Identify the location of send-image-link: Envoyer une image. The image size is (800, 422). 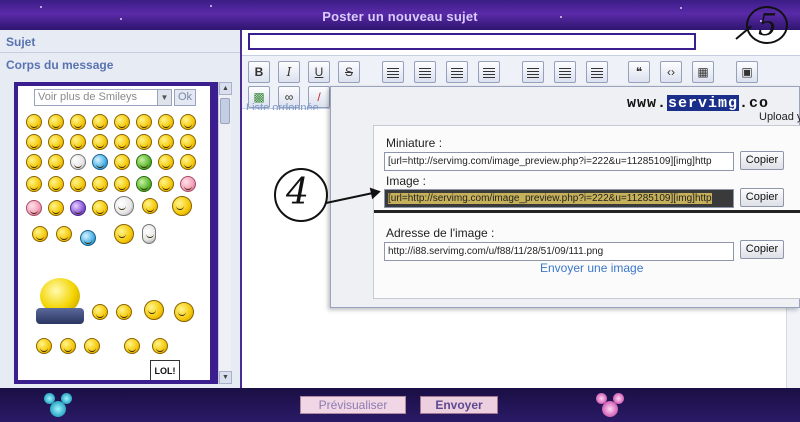
(591, 268).